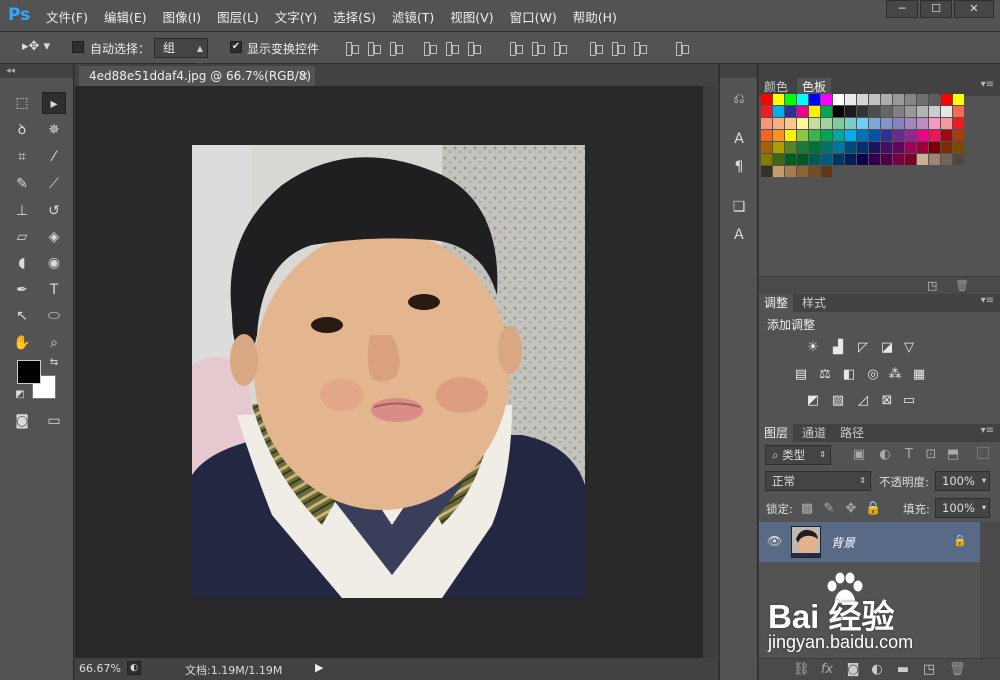  Describe the element at coordinates (54, 316) in the screenshot. I see `ellipse-tool-icon: ⬭` at that location.